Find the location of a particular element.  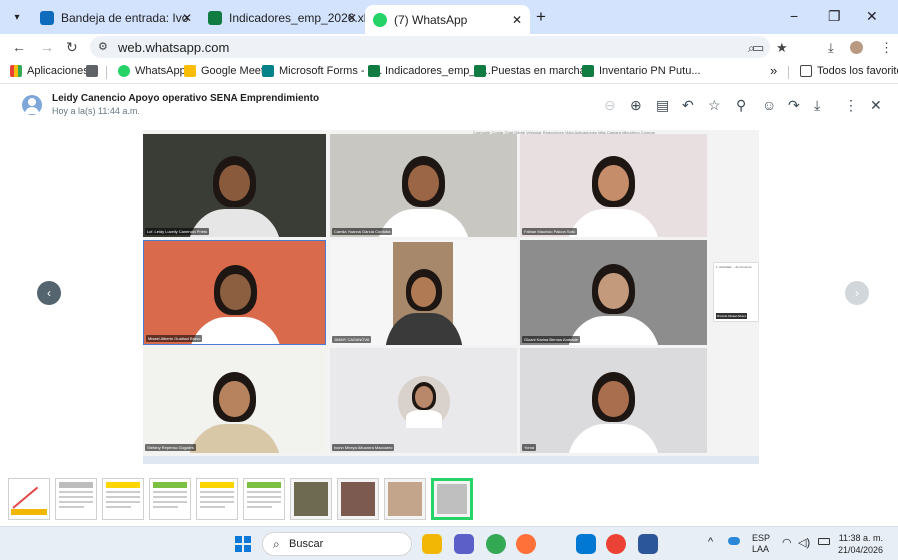

keyboard-layout: LAA is located at coordinates (761, 549).